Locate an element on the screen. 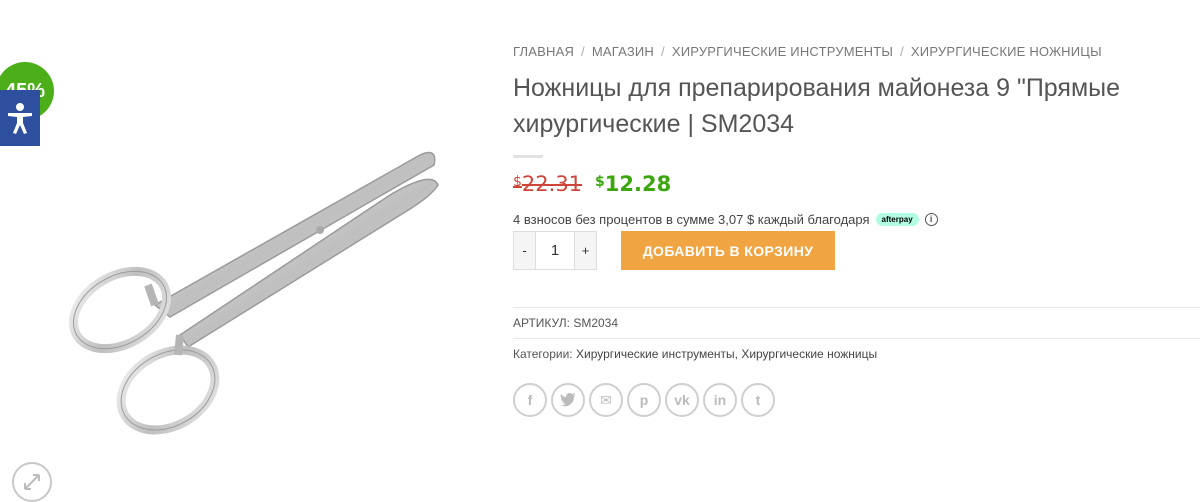 The height and width of the screenshot is (502, 1200). quantity-stepper: - 1 + is located at coordinates (555, 250).